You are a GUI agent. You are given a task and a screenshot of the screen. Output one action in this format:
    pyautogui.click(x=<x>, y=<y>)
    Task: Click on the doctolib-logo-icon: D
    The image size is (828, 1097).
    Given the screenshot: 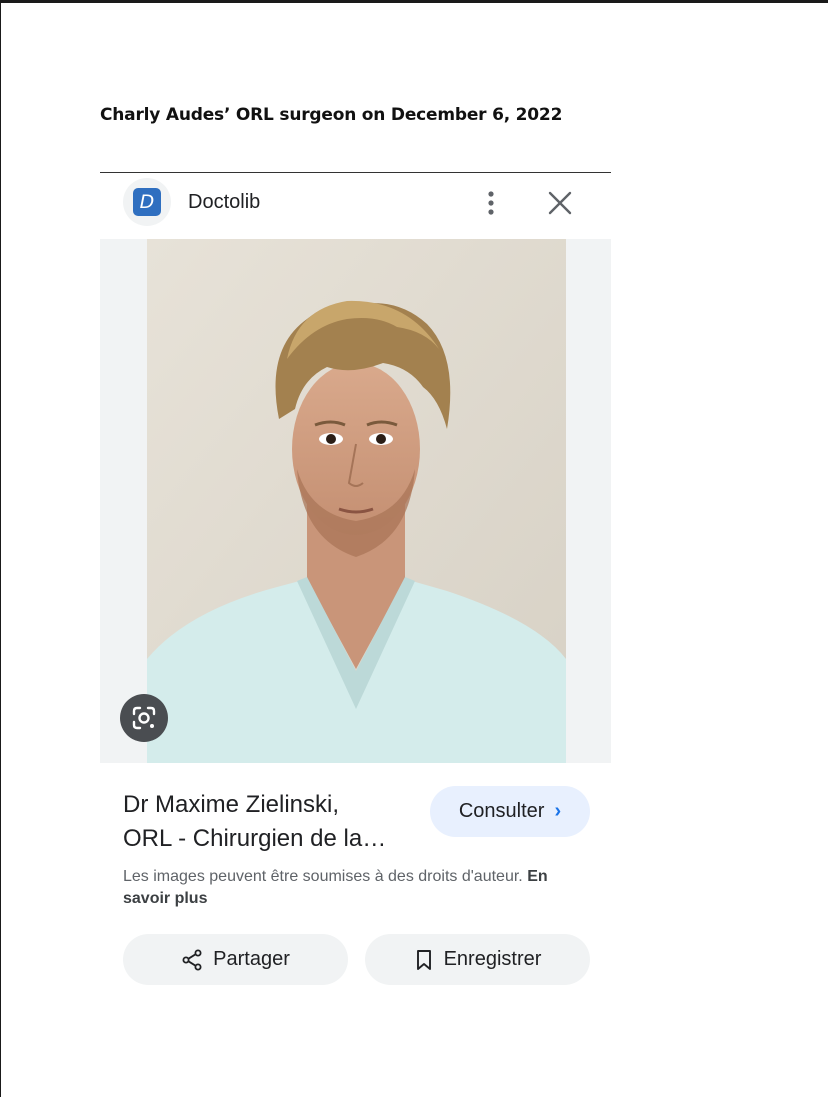 What is the action you would take?
    pyautogui.click(x=147, y=202)
    